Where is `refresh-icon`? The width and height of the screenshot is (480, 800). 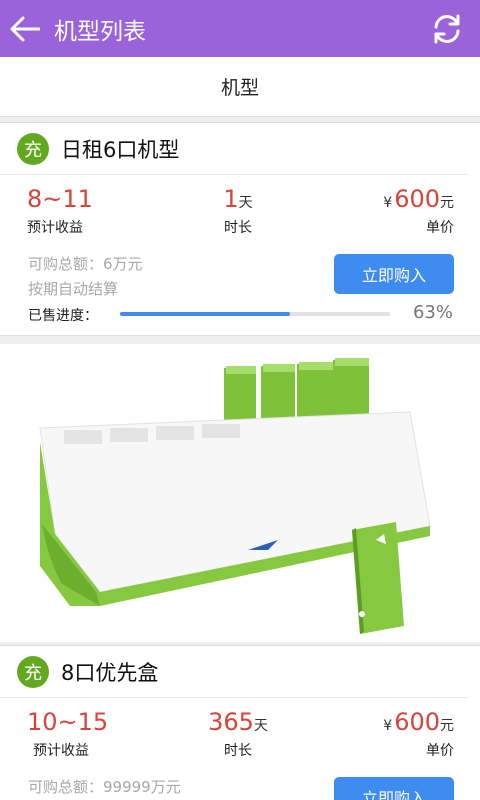
refresh-icon is located at coordinates (447, 29).